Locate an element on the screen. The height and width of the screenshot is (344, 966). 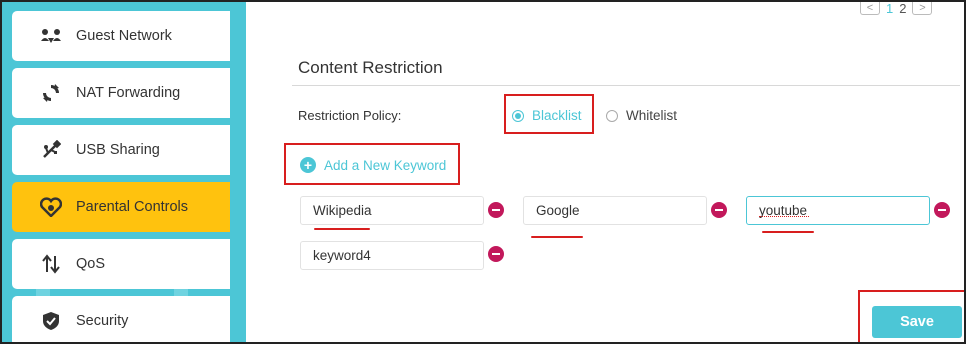
keyword-input-1: Wikipedia is located at coordinates (392, 210).